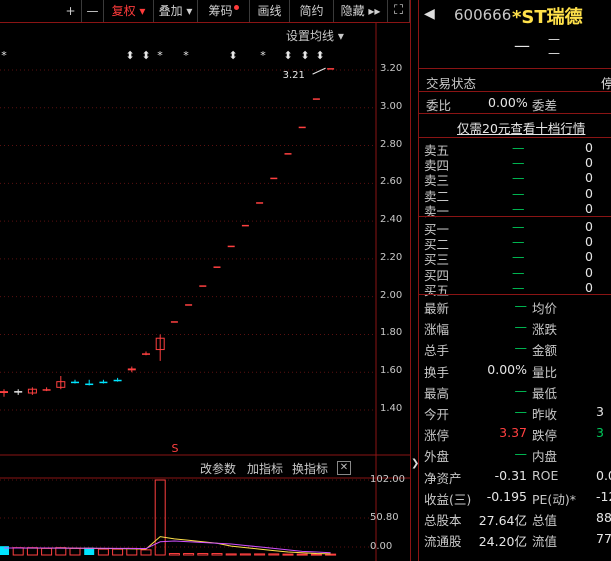 The width and height of the screenshot is (611, 561). I want to click on stat-label: 最新, so click(437, 308).